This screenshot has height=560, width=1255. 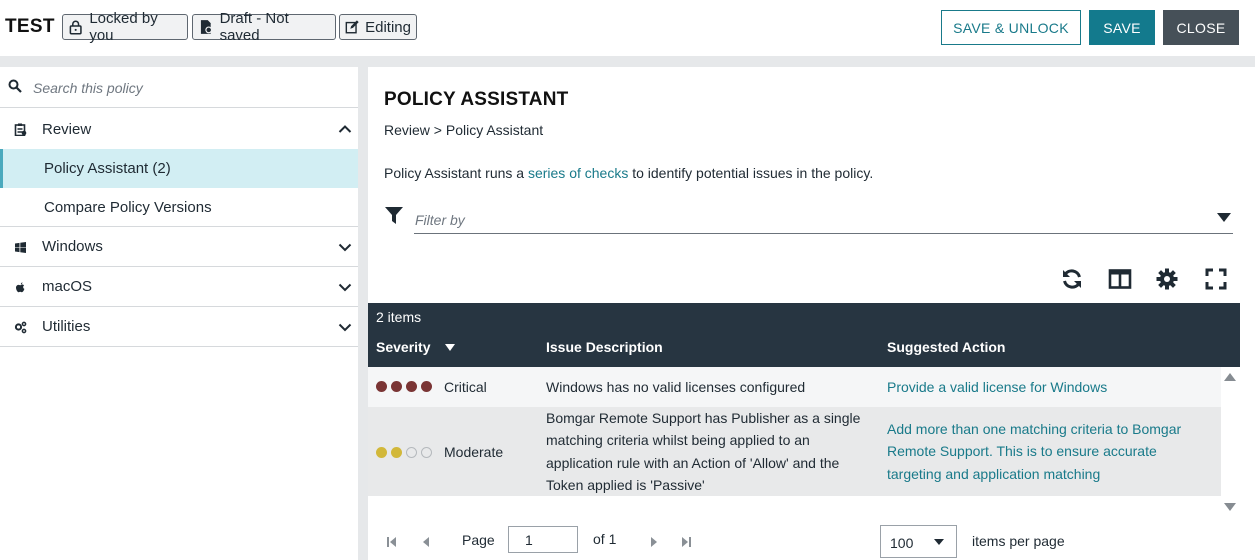 What do you see at coordinates (394, 215) in the screenshot?
I see `filter-icon` at bounding box center [394, 215].